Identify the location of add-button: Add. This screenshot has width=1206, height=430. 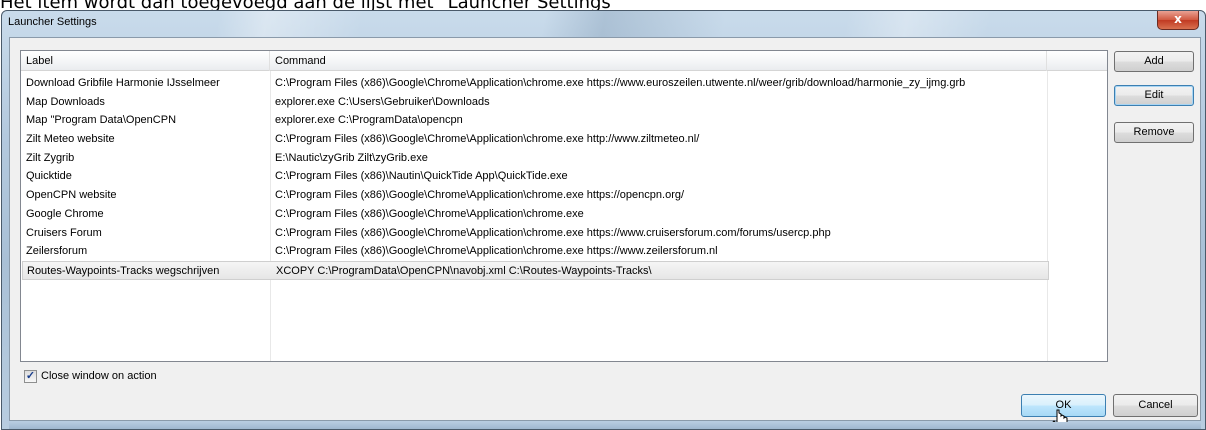
(1154, 61).